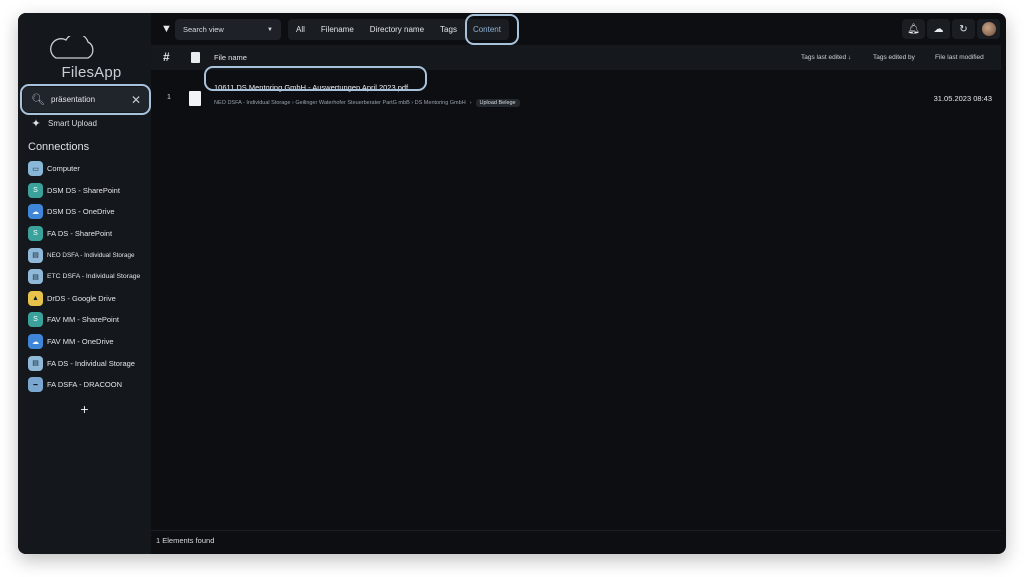 The width and height of the screenshot is (1024, 577). What do you see at coordinates (913, 29) in the screenshot?
I see `bell-icon: 🔔︎` at bounding box center [913, 29].